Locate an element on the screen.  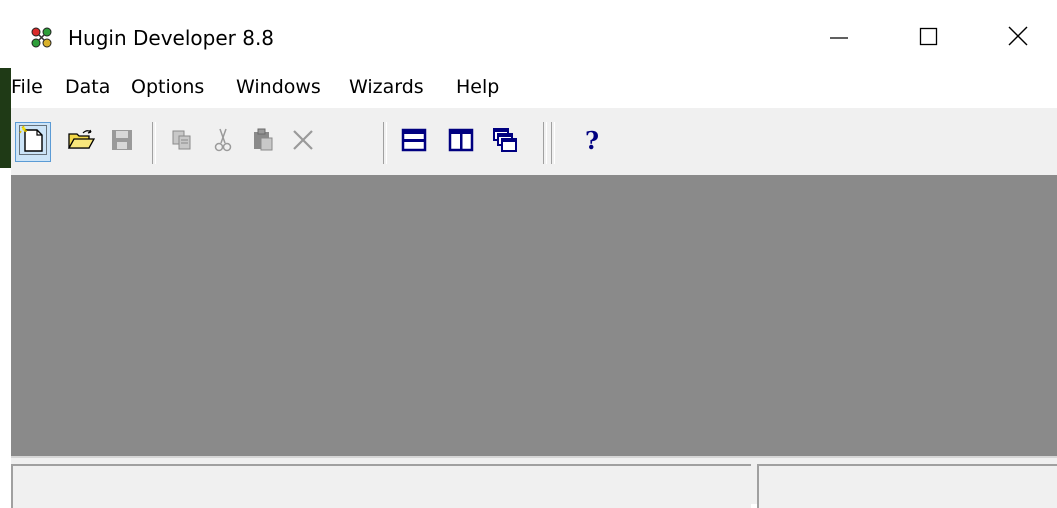
toolbar: ? is located at coordinates (534, 141).